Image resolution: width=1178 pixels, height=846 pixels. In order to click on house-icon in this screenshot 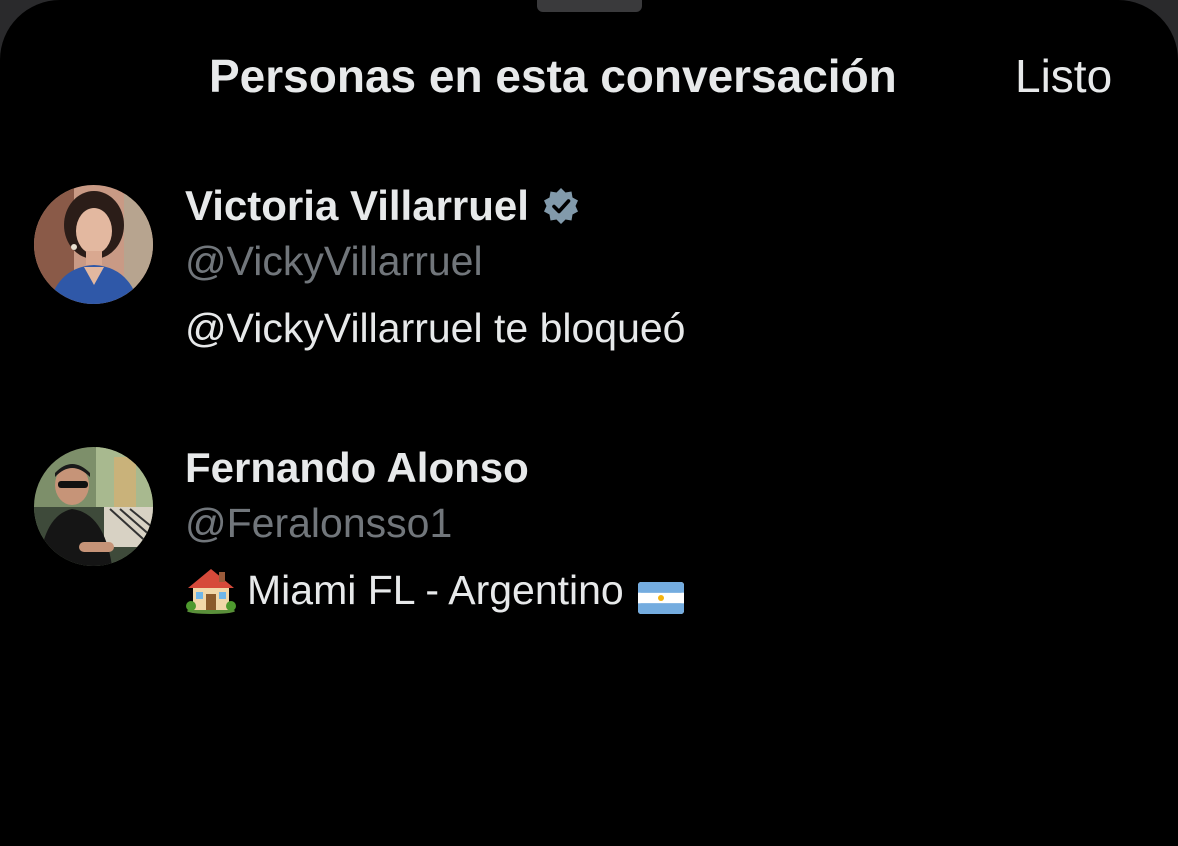, I will do `click(211, 590)`.